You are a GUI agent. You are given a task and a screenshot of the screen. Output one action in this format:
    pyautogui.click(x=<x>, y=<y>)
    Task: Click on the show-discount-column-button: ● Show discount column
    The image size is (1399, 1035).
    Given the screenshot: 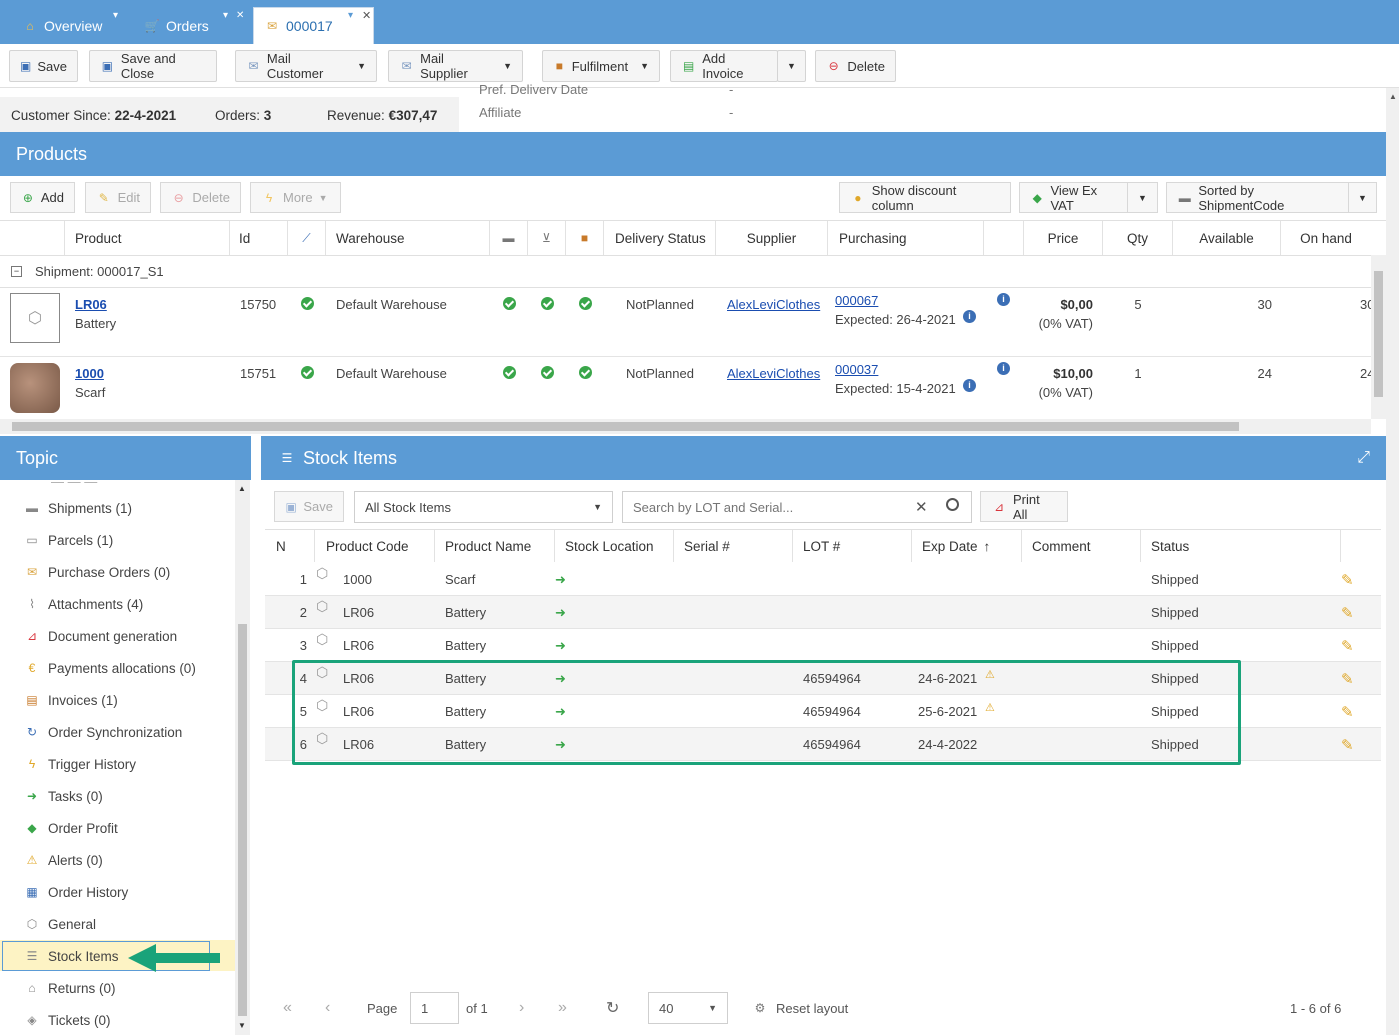 What is the action you would take?
    pyautogui.click(x=925, y=197)
    